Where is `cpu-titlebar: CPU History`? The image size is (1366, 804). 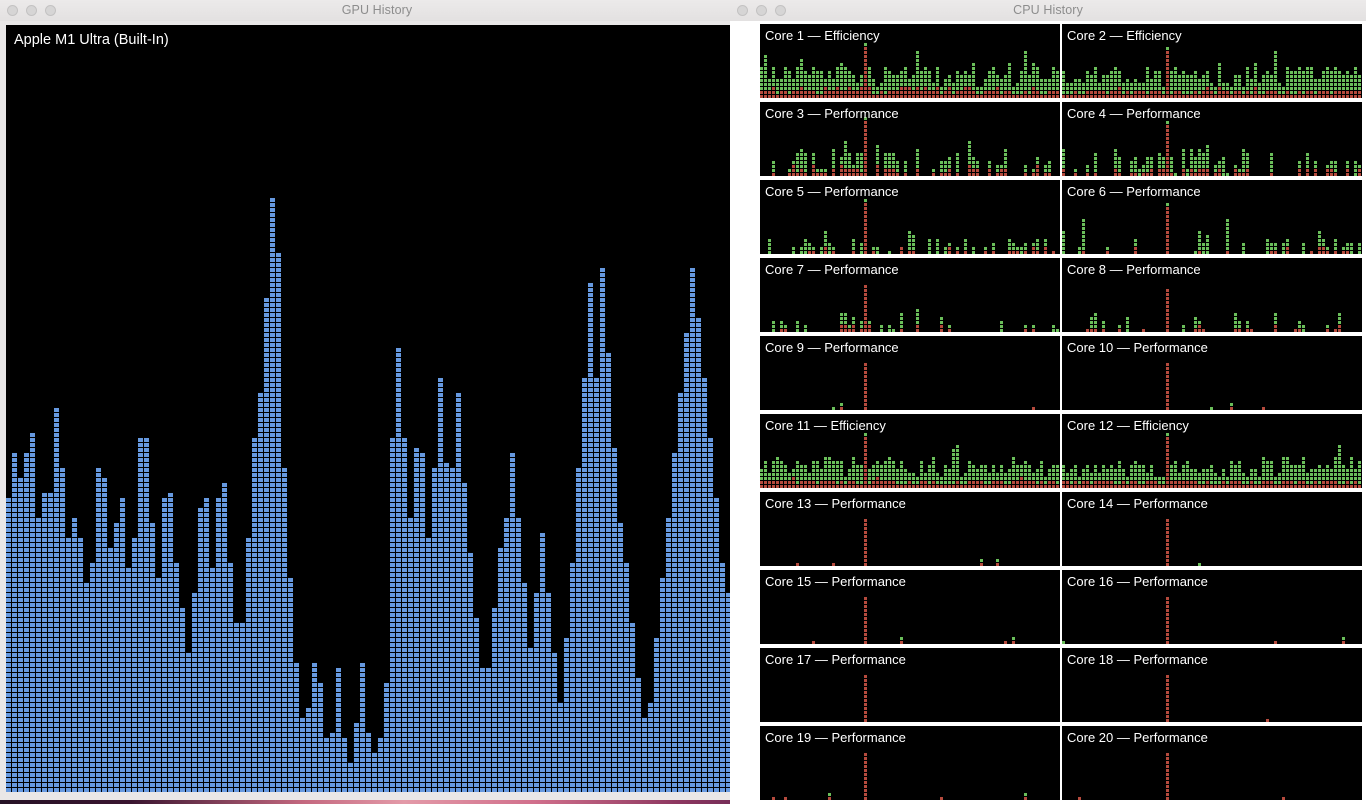 cpu-titlebar: CPU History is located at coordinates (1048, 11).